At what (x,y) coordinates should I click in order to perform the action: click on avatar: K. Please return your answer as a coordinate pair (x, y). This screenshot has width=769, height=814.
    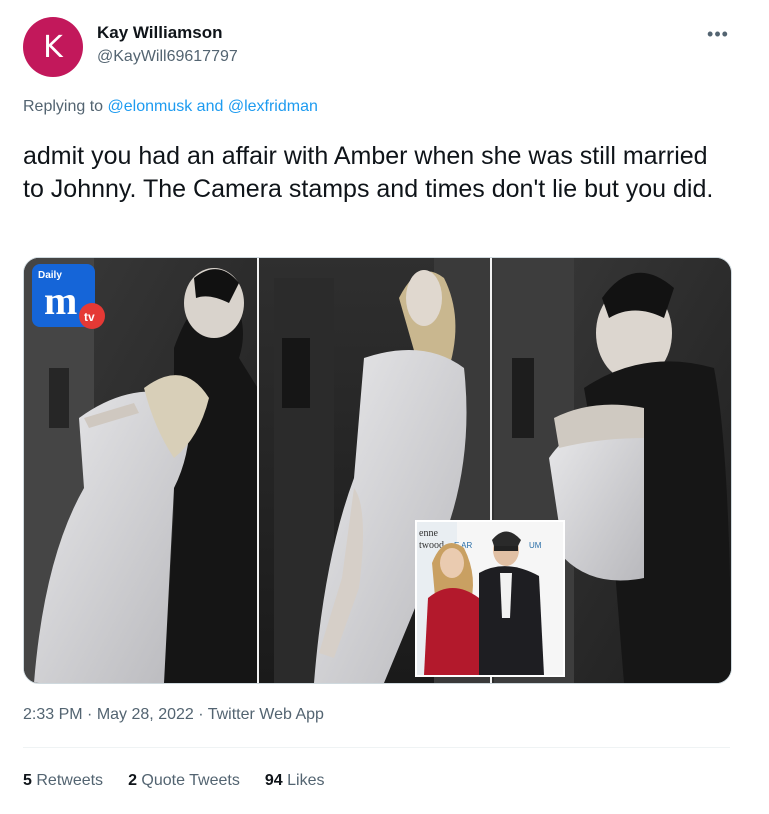
    Looking at the image, I should click on (53, 47).